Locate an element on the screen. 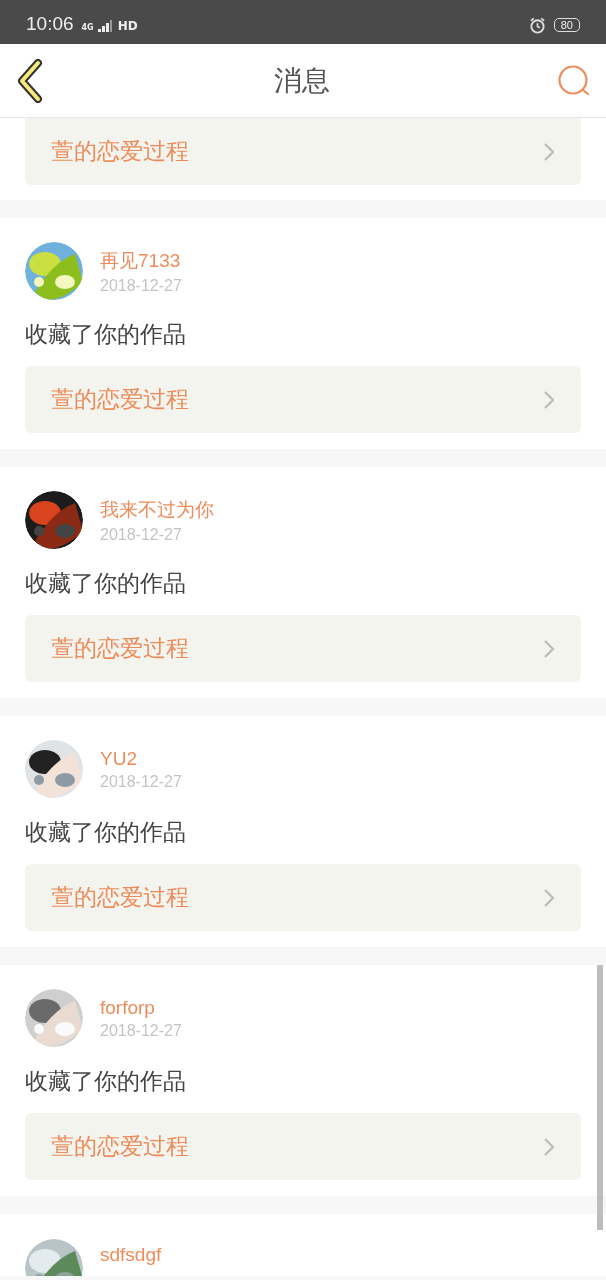 The image size is (606, 1280). call-quality-label: HD is located at coordinates (127, 26).